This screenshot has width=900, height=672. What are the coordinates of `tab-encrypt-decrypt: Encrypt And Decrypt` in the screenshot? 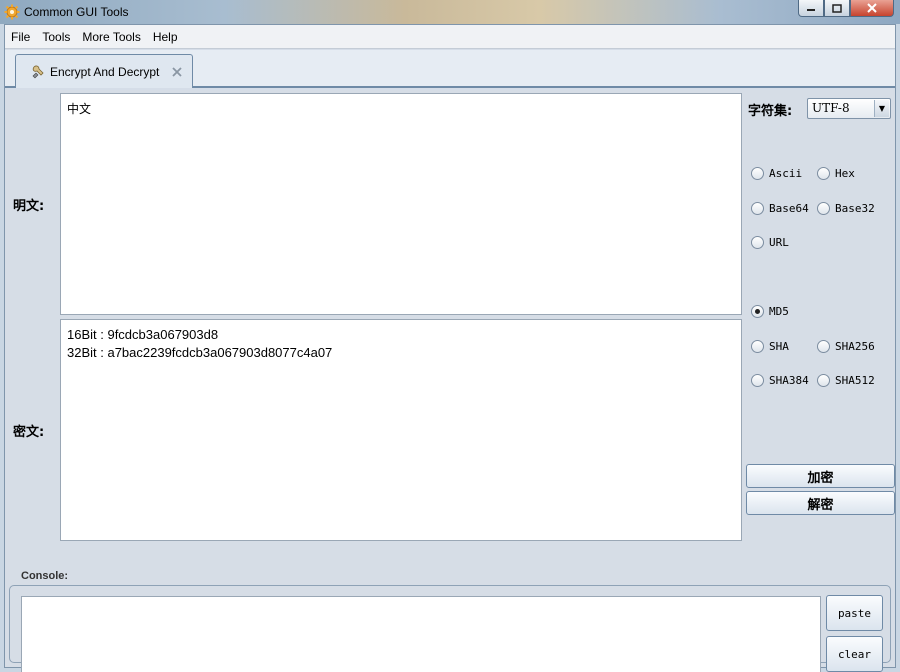 It's located at (104, 71).